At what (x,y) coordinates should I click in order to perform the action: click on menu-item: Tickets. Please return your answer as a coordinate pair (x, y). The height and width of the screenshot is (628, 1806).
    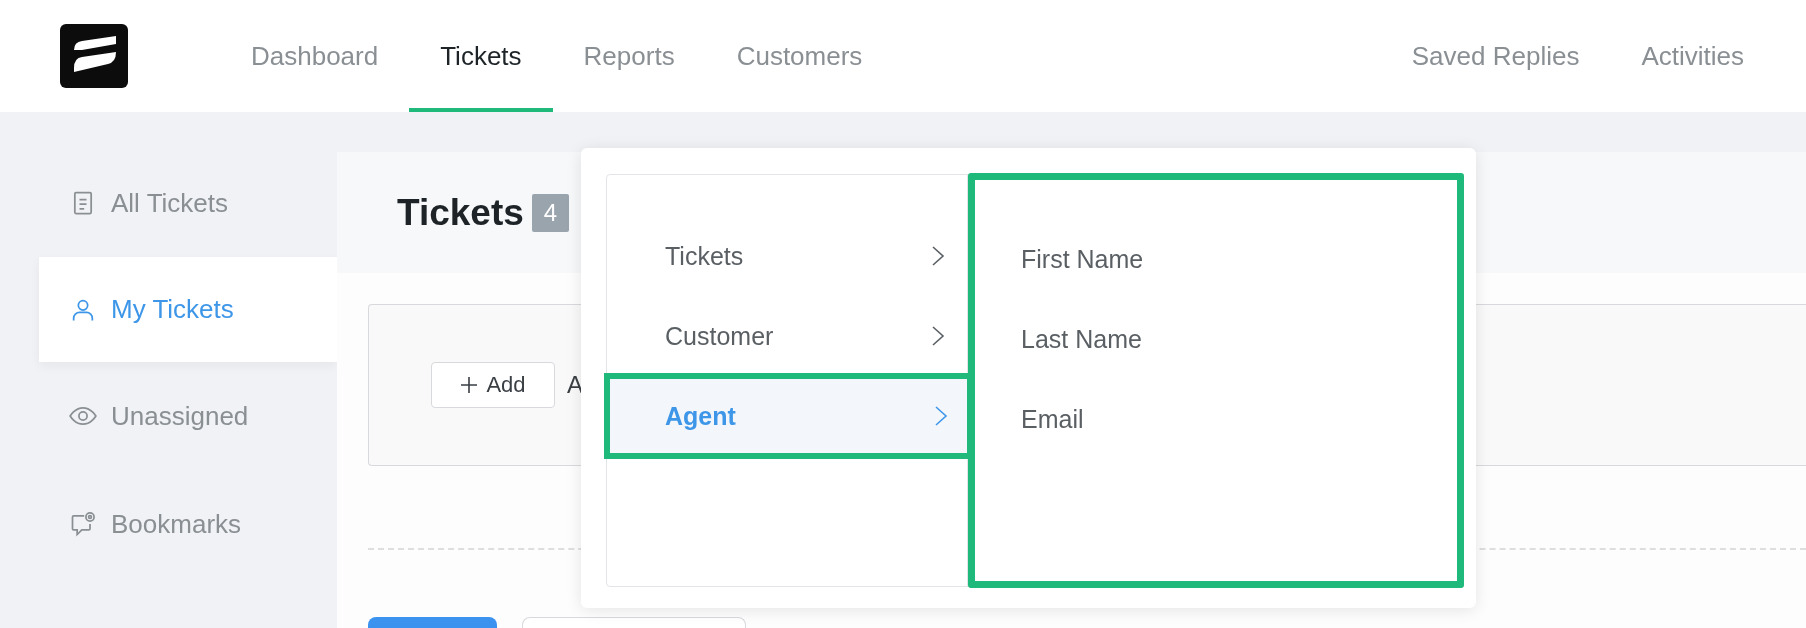
    Looking at the image, I should click on (787, 256).